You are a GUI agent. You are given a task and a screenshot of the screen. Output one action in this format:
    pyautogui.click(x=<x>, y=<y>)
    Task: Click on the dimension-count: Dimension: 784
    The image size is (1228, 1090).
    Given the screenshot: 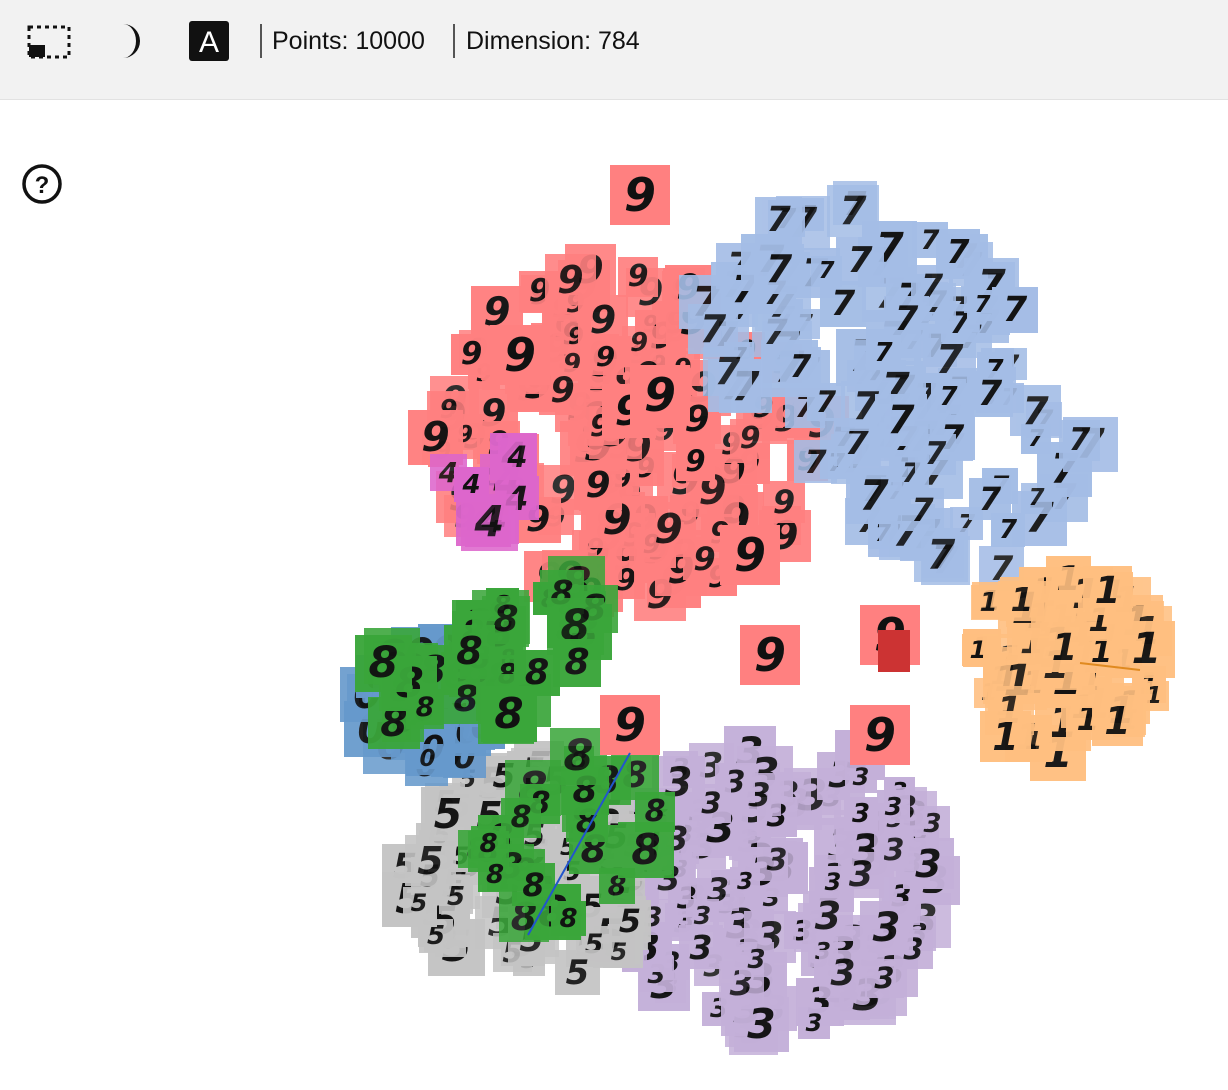 What is the action you would take?
    pyautogui.click(x=553, y=41)
    